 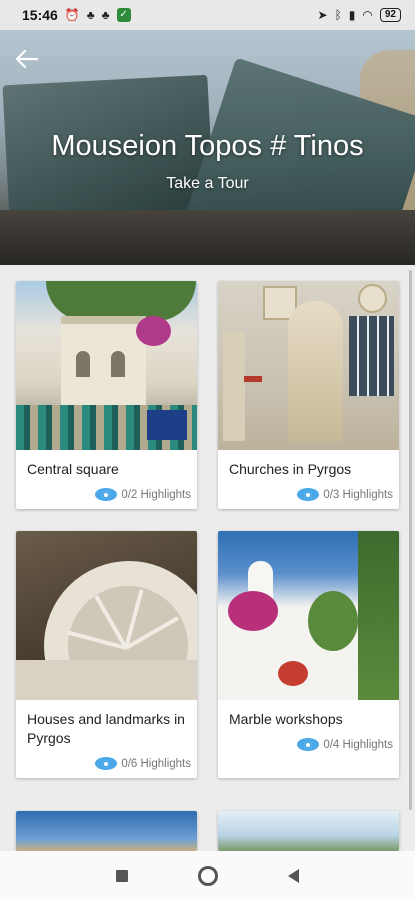 I want to click on location-icon: ➤, so click(x=322, y=15).